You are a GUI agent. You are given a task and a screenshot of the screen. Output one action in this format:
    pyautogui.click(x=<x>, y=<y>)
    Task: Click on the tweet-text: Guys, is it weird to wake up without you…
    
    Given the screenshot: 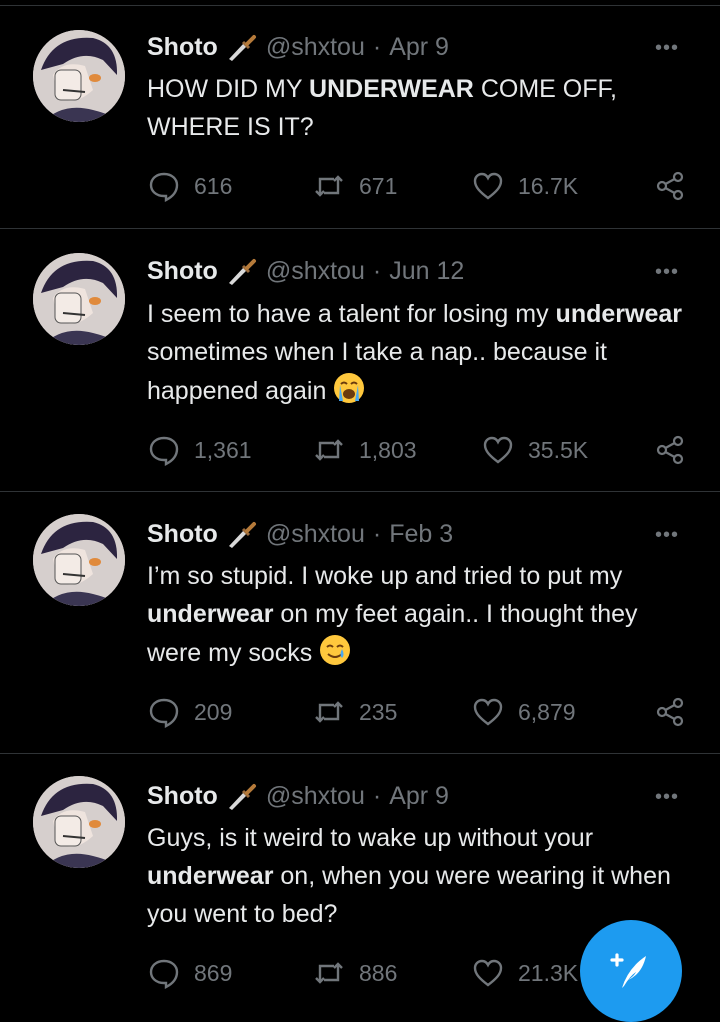 What is the action you would take?
    pyautogui.click(x=417, y=876)
    